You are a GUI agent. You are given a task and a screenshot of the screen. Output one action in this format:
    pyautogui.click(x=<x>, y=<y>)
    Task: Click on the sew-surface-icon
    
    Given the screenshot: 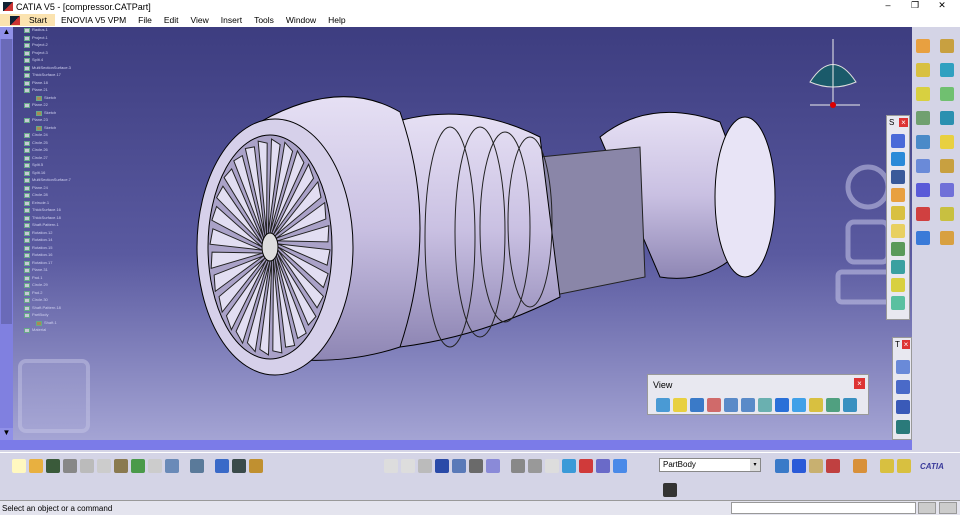 What is the action you would take?
    pyautogui.click(x=947, y=214)
    